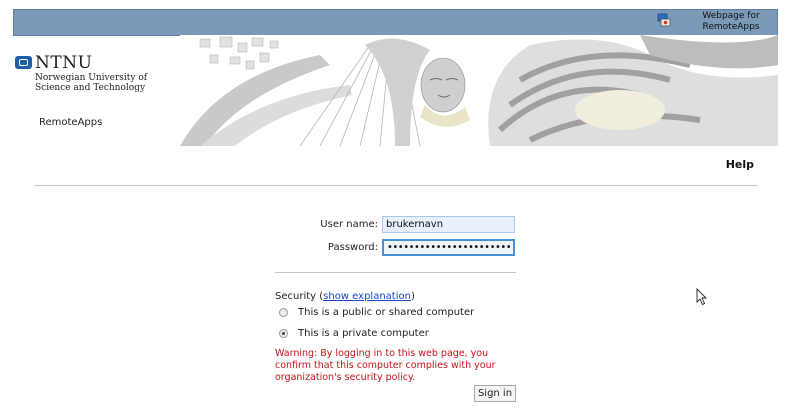 This screenshot has height=416, width=800. What do you see at coordinates (702, 297) in the screenshot?
I see `mouse-cursor-icon` at bounding box center [702, 297].